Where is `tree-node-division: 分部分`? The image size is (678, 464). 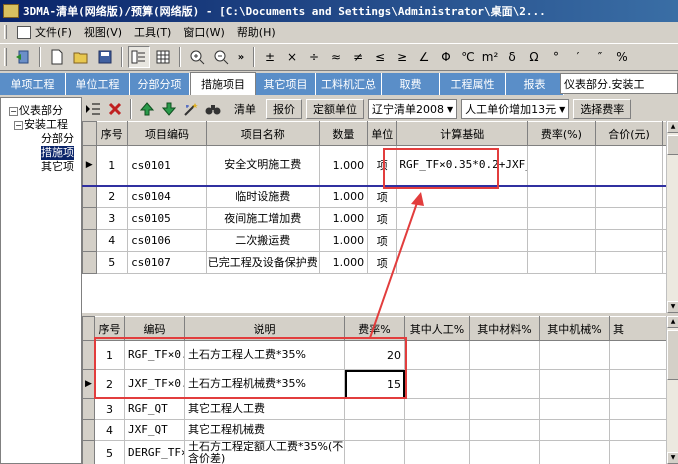 tree-node-division: 分部分 is located at coordinates (57, 139).